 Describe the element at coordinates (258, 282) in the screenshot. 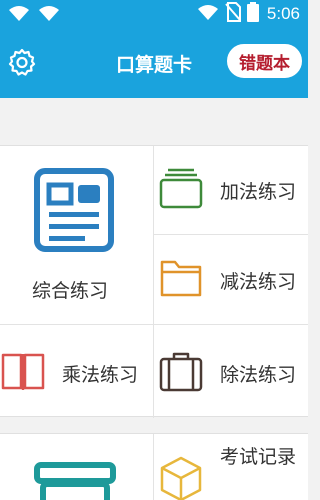

I see `tile-subtraction-label: 减法练习` at that location.